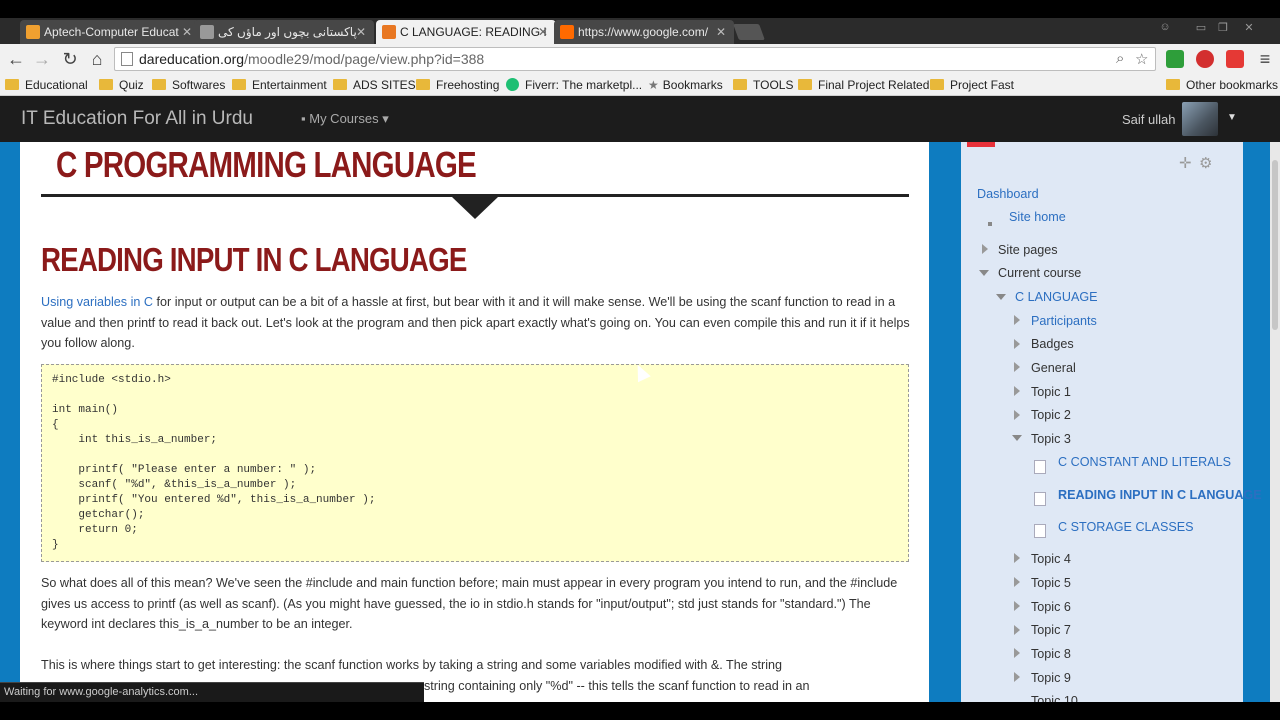 This screenshot has width=1280, height=720. Describe the element at coordinates (279, 85) in the screenshot. I see `bookmark-entertainment: Entertainment` at that location.